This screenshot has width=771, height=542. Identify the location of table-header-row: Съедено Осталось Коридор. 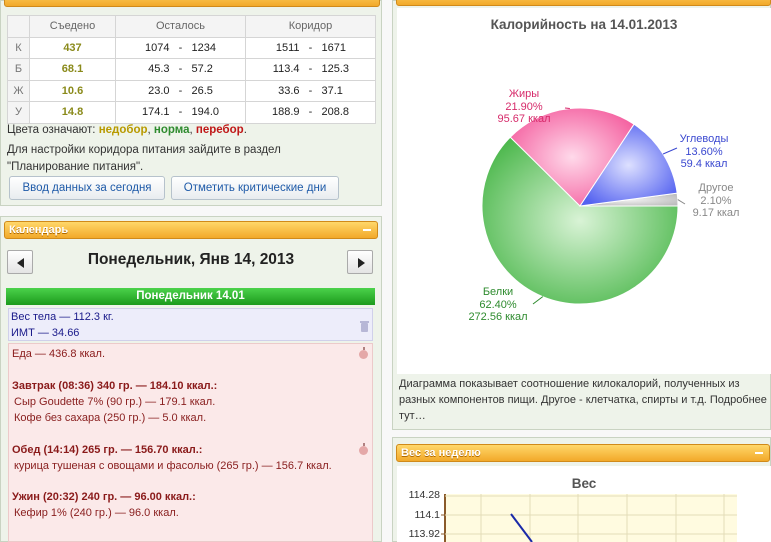
(191, 26).